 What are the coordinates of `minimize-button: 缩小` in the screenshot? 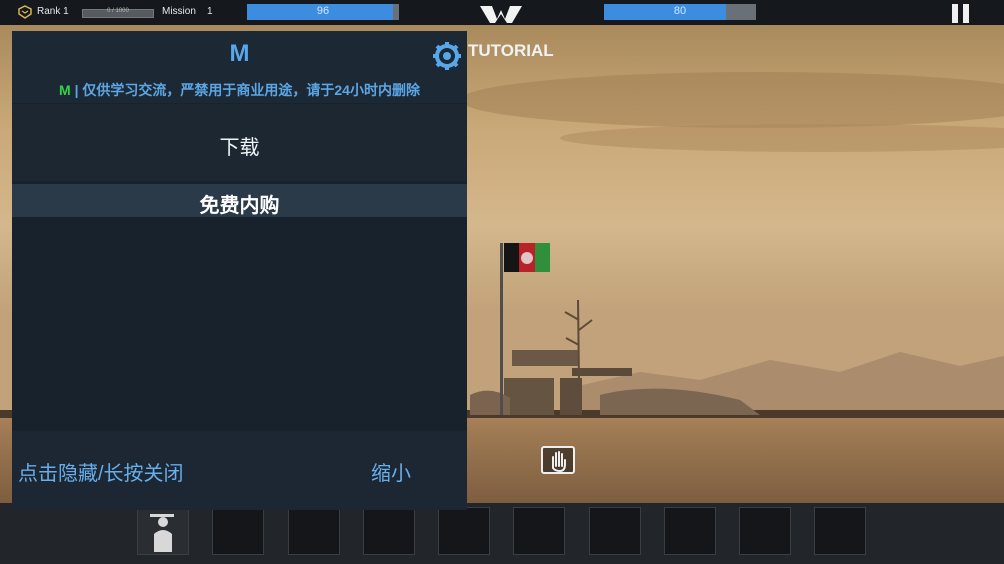 It's located at (391, 471).